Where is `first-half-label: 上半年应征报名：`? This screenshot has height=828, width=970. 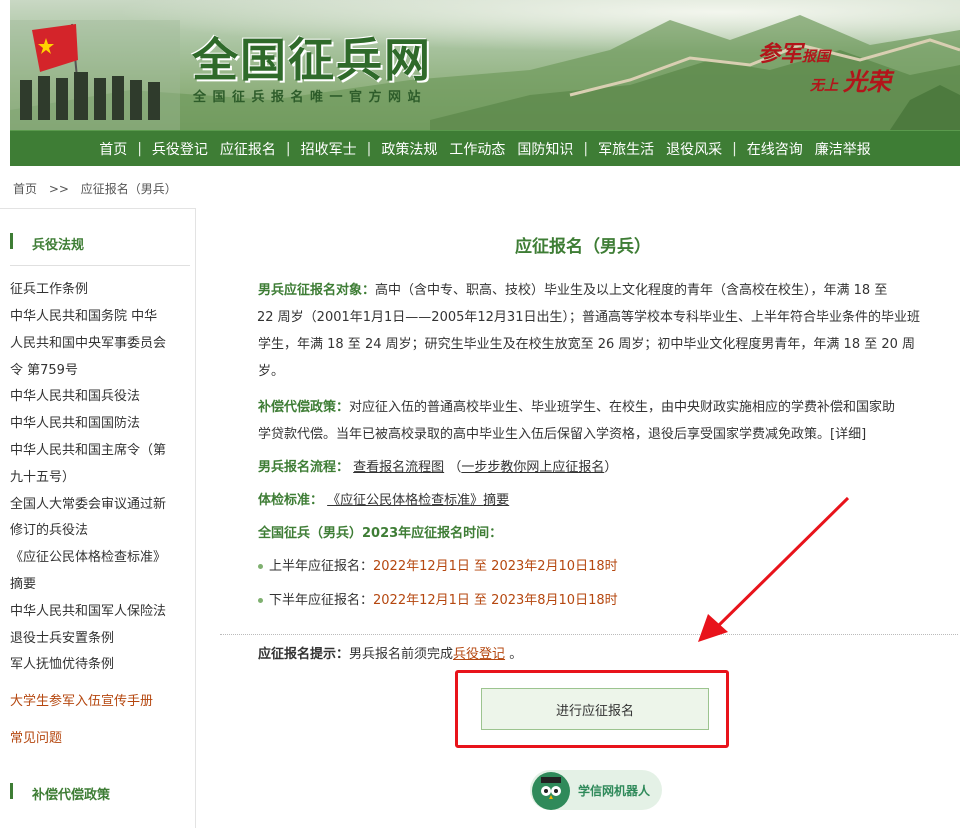
first-half-label: 上半年应征报名： is located at coordinates (321, 566).